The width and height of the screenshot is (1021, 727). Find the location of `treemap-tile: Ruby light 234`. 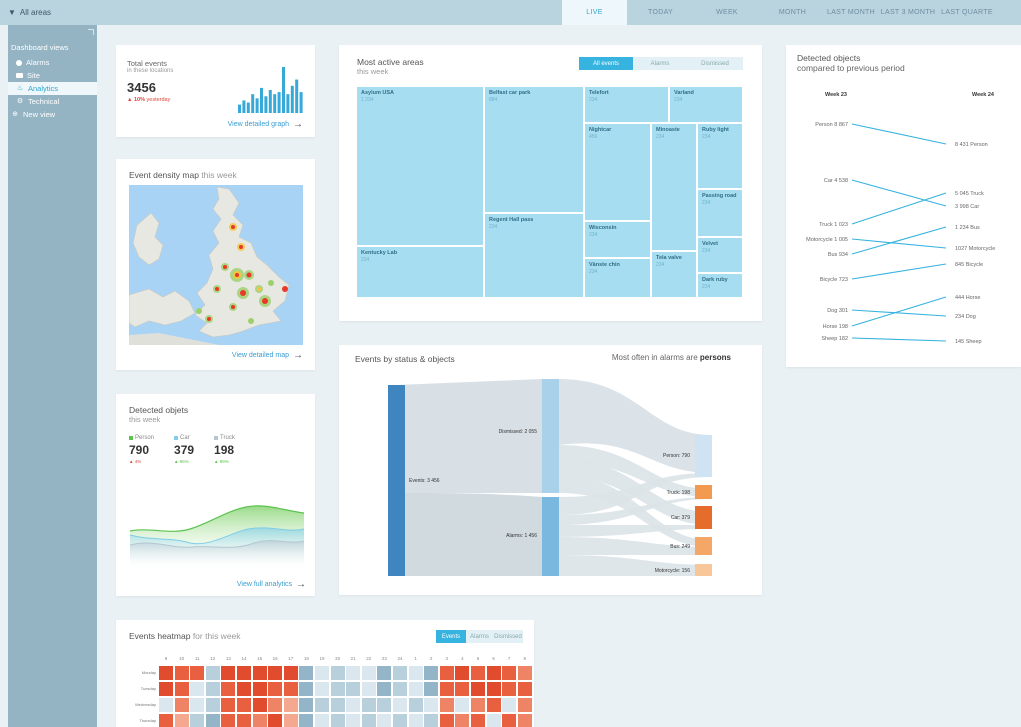

treemap-tile: Ruby light 234 is located at coordinates (720, 156).